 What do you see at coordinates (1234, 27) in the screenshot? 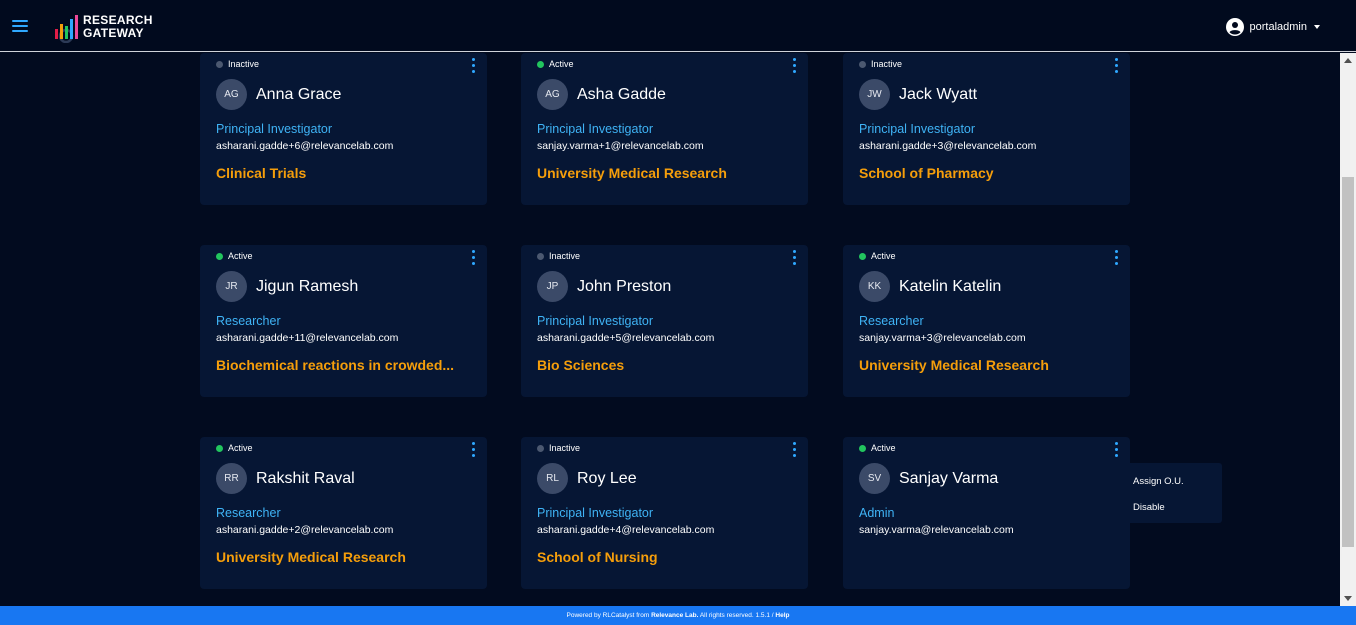
I see `account-circle-icon` at bounding box center [1234, 27].